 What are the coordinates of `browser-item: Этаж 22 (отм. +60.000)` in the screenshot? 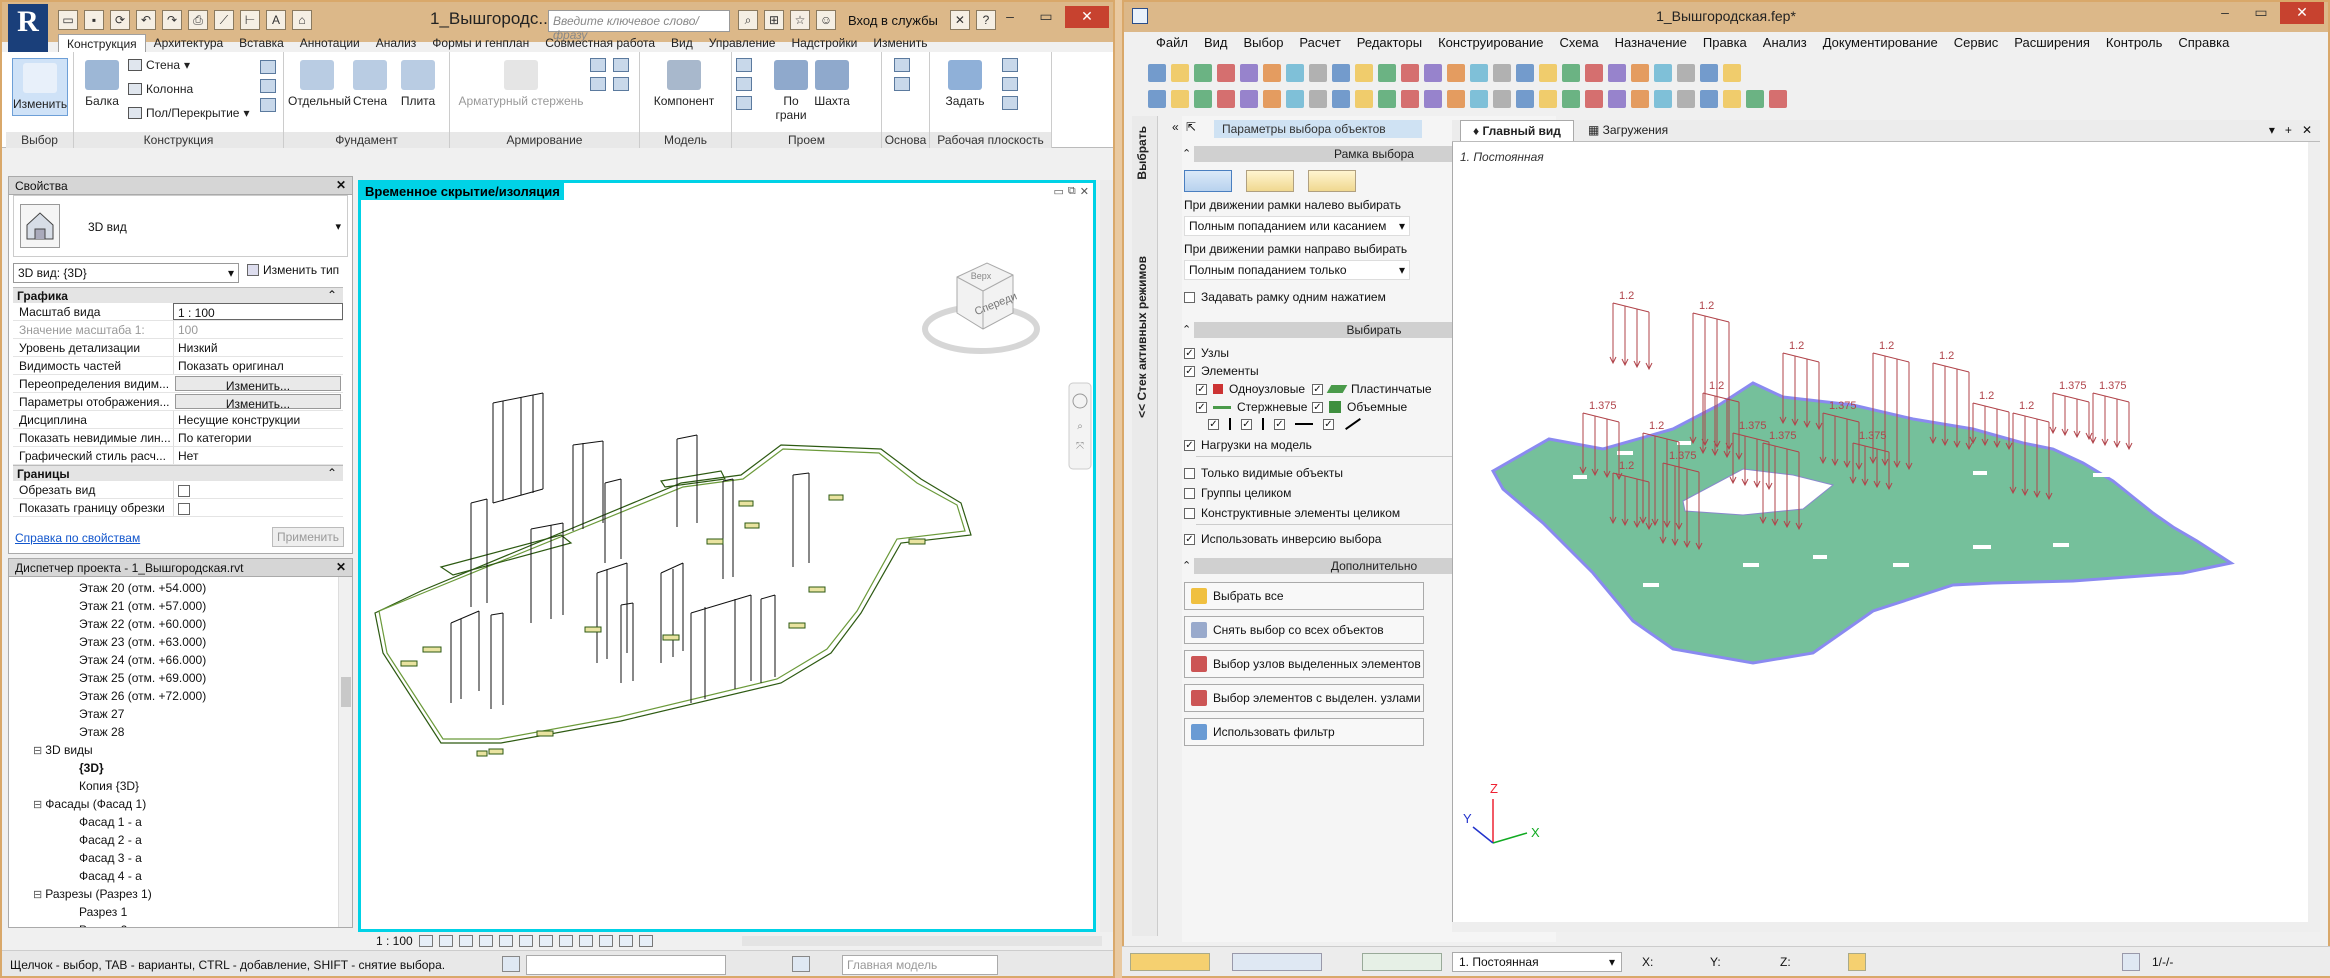 It's located at (171, 624).